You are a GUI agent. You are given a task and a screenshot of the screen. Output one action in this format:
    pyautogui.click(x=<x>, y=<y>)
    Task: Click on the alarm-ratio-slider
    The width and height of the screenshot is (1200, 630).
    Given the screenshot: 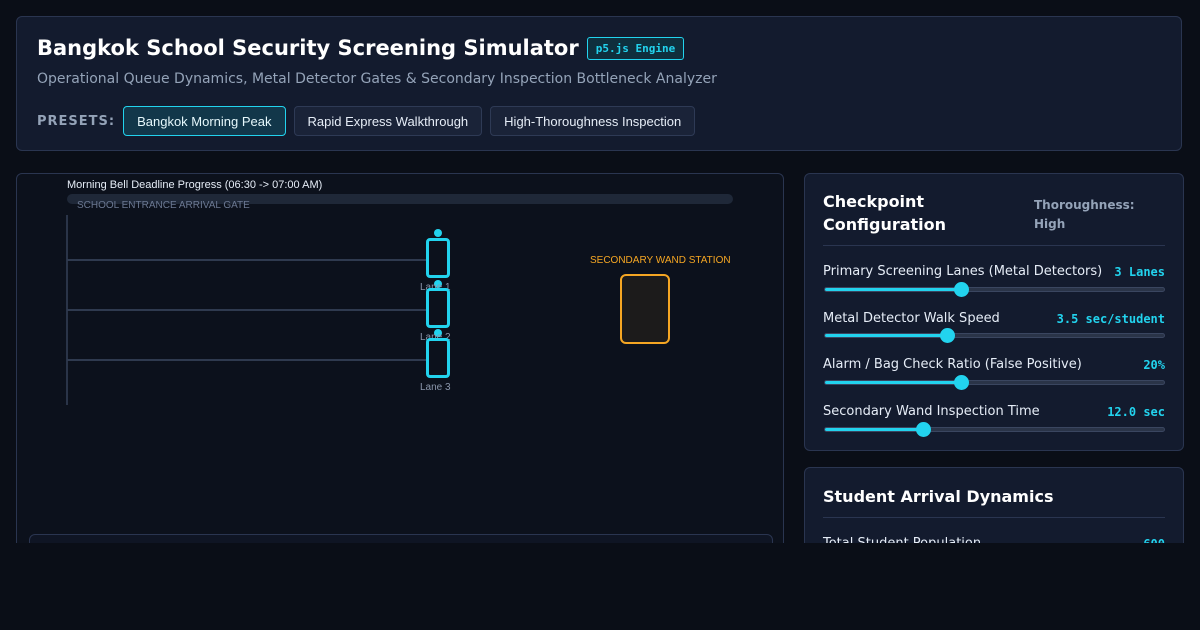 What is the action you would take?
    pyautogui.click(x=994, y=382)
    